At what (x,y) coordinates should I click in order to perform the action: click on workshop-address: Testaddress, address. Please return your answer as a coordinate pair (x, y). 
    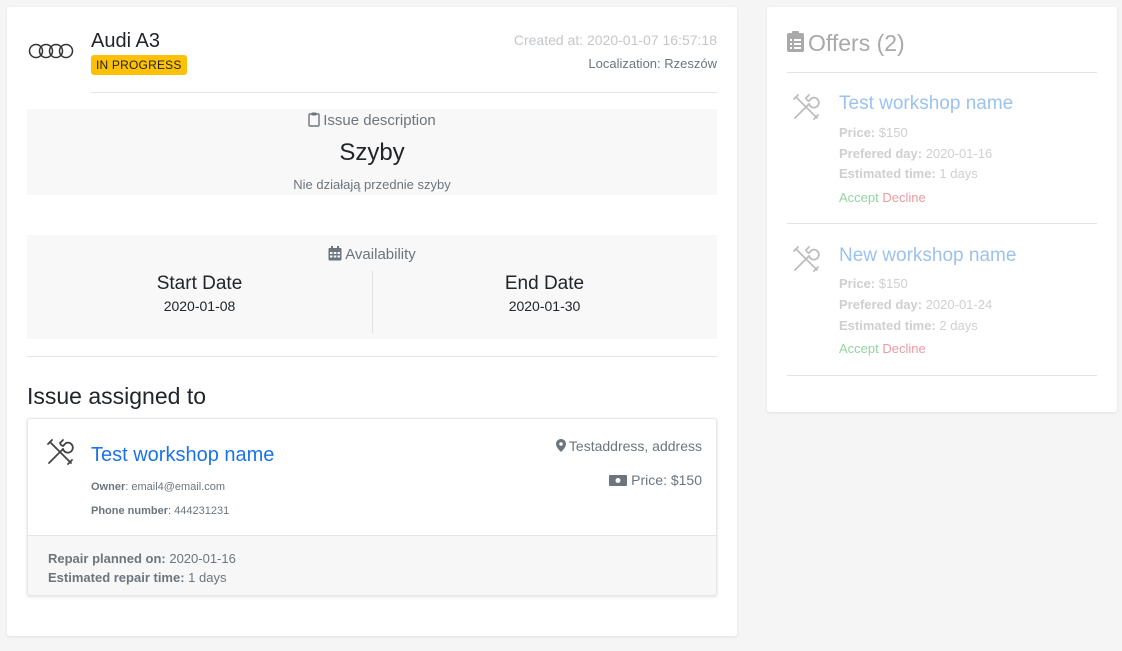
    Looking at the image, I should click on (628, 446).